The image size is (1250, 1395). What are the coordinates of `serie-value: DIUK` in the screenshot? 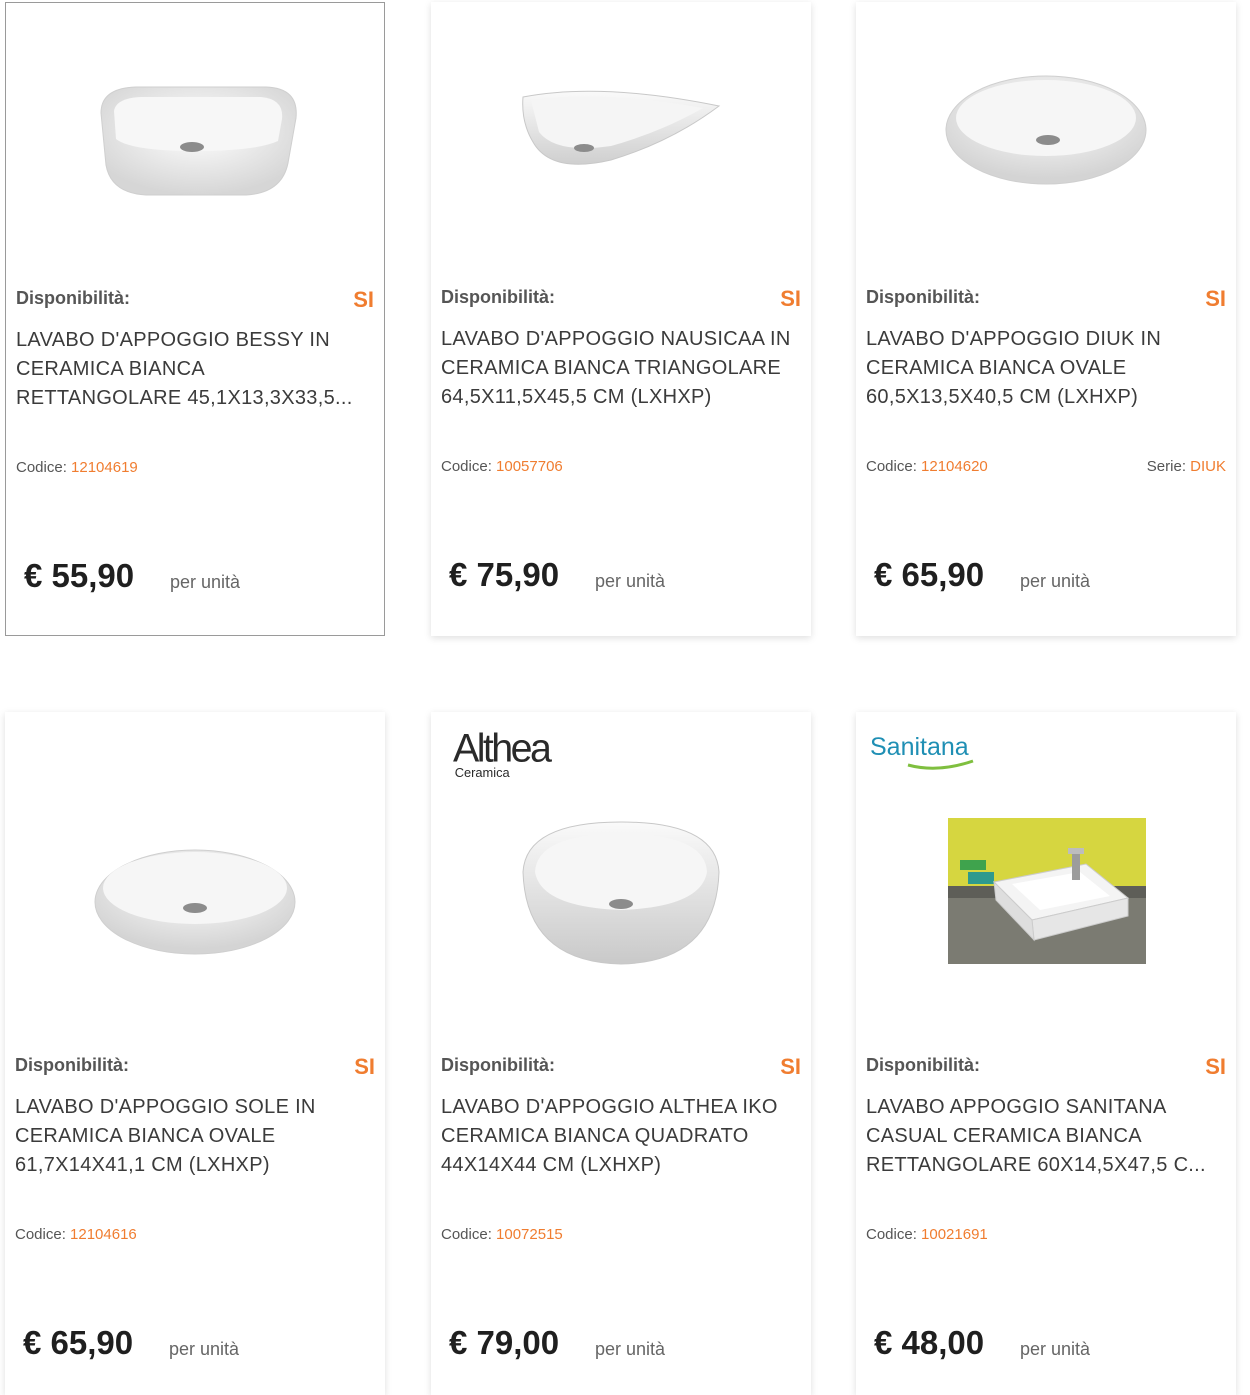 It's located at (1208, 466).